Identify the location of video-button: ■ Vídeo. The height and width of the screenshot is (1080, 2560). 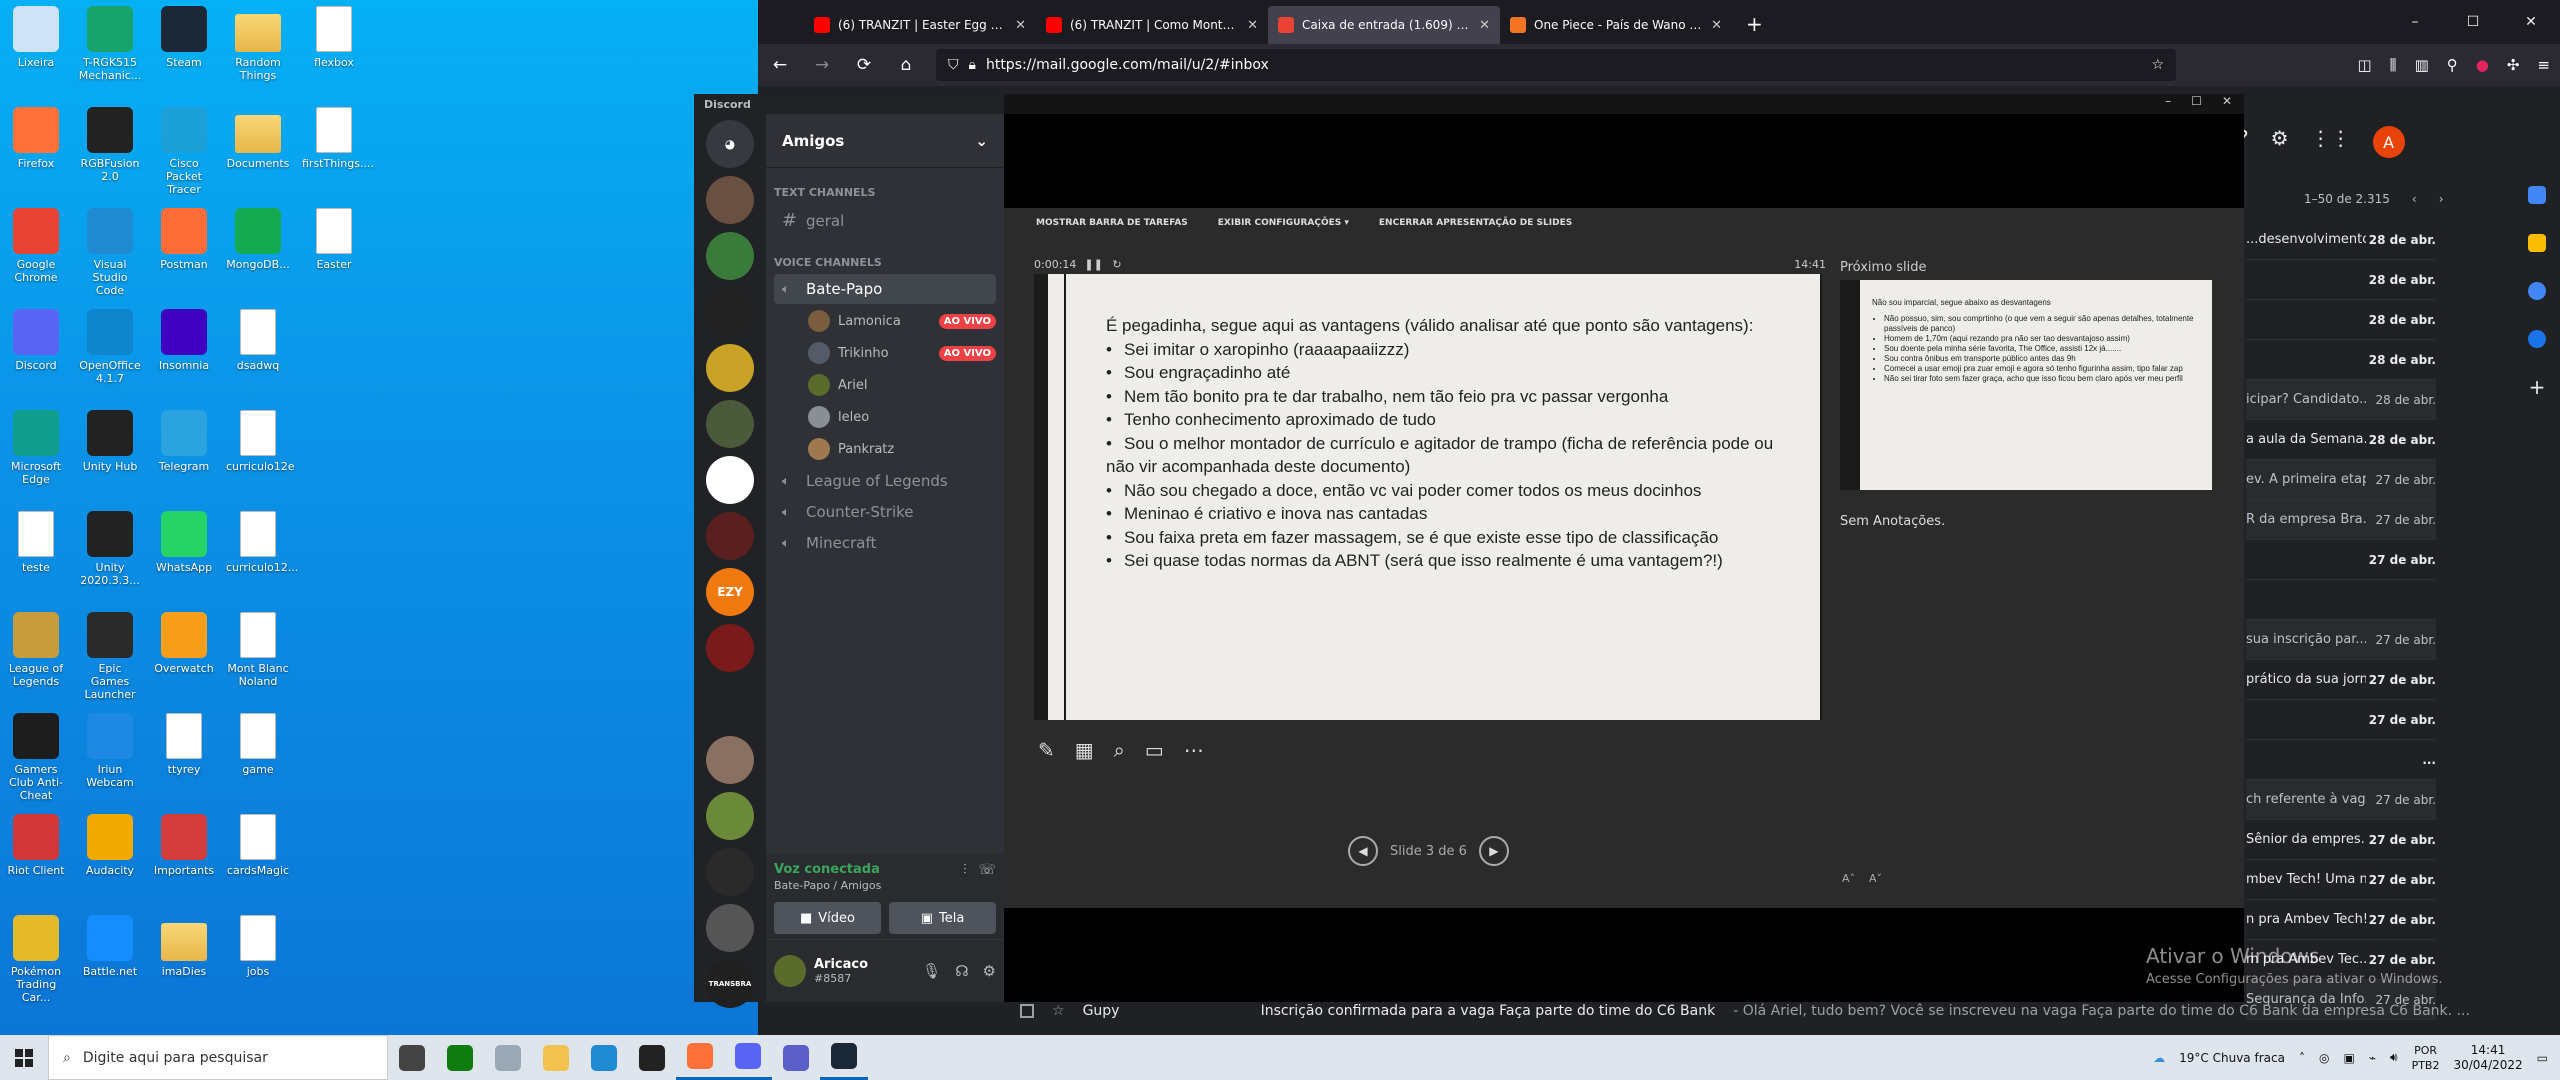
(827, 918).